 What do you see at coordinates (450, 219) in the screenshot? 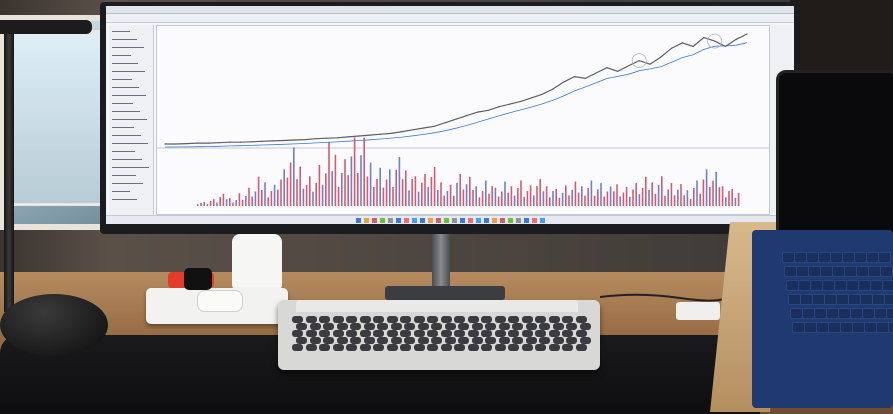
I see `taskbar` at bounding box center [450, 219].